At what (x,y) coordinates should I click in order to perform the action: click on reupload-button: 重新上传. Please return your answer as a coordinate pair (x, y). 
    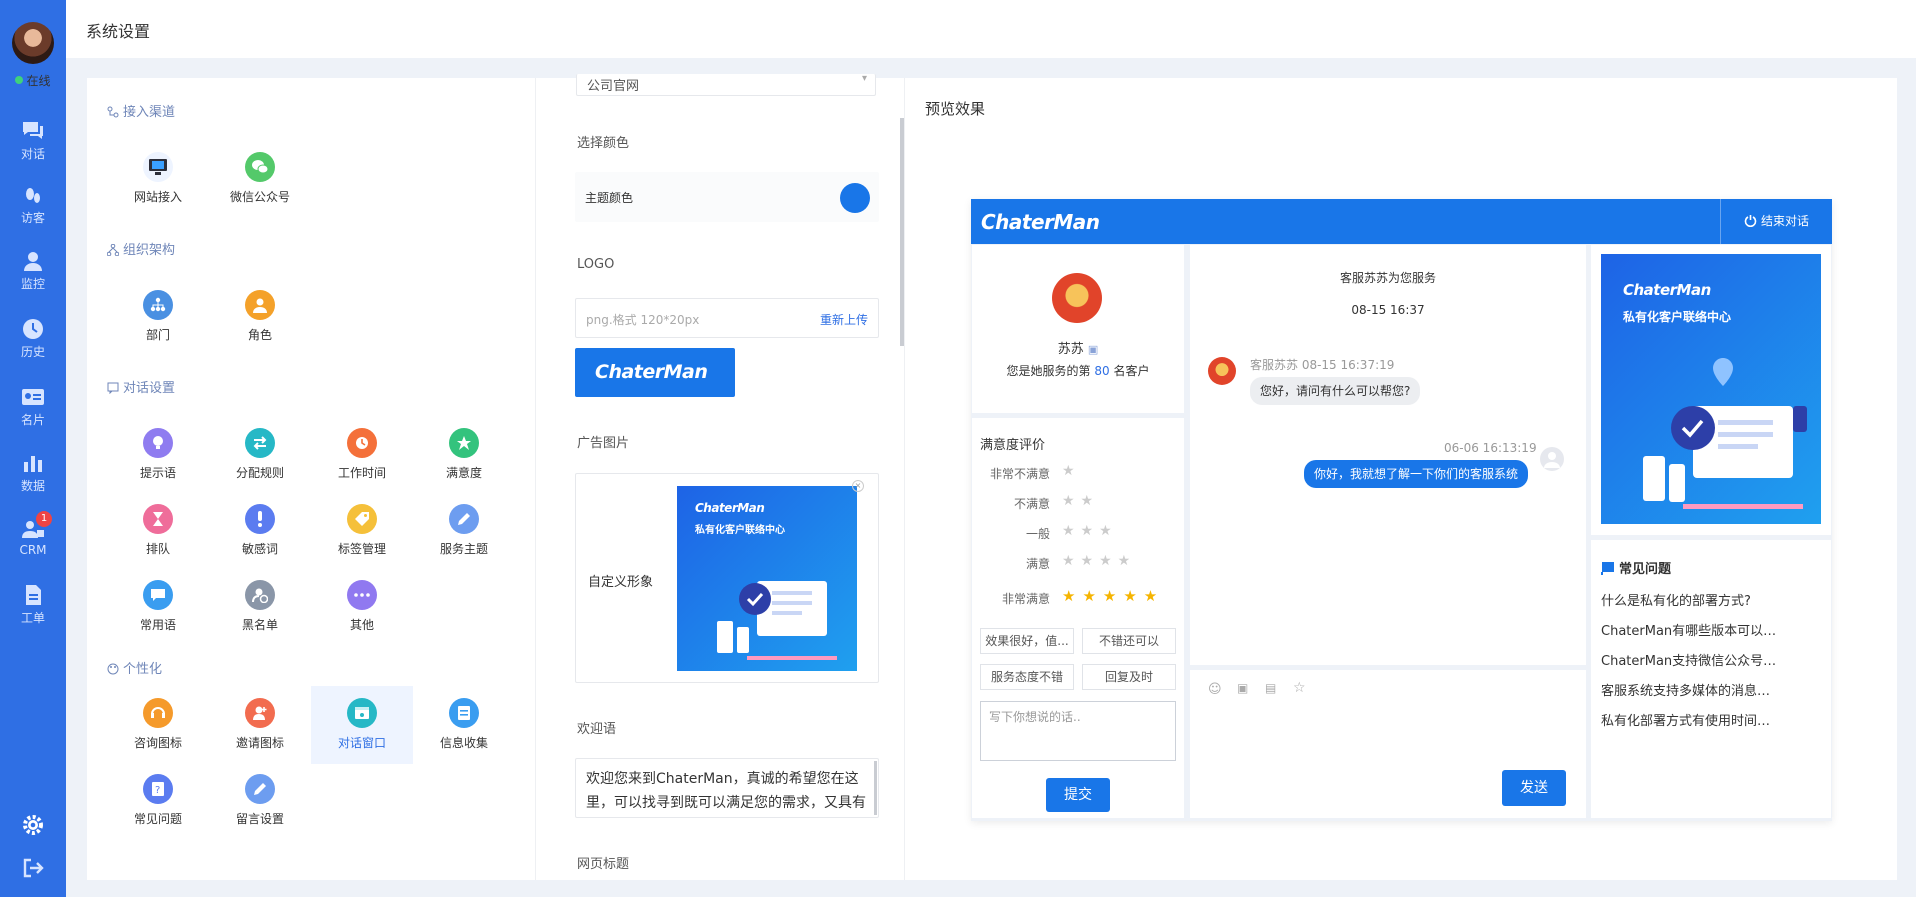
    Looking at the image, I should click on (844, 319).